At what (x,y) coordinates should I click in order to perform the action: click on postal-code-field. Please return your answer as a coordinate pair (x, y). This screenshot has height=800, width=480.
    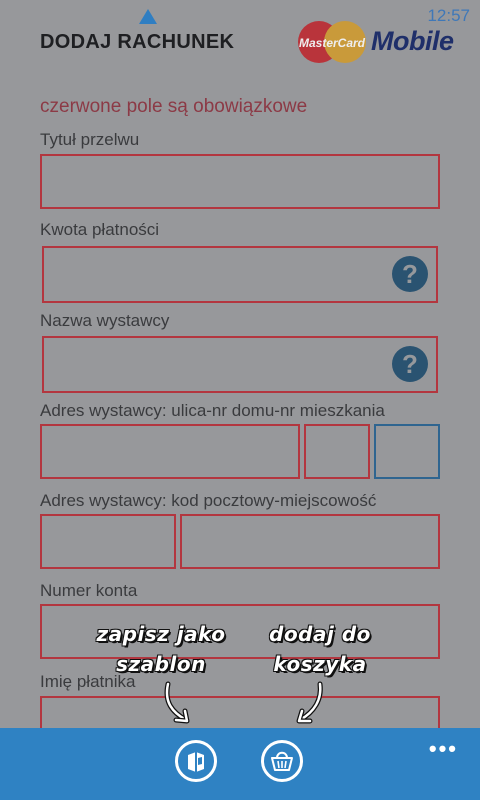
    Looking at the image, I should click on (108, 541).